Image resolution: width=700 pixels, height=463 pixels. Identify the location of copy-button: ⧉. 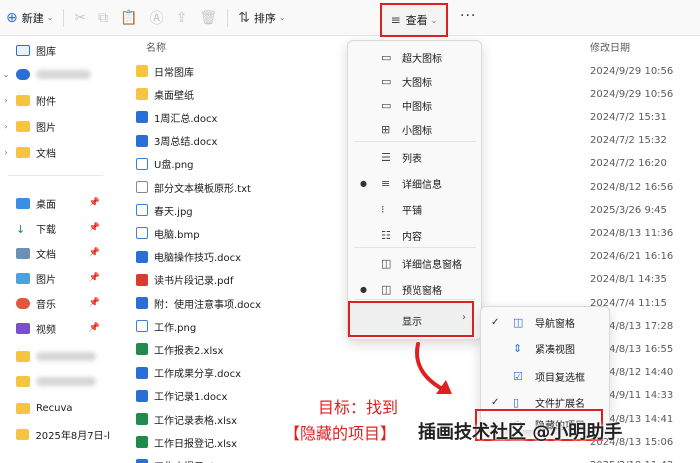
(103, 18).